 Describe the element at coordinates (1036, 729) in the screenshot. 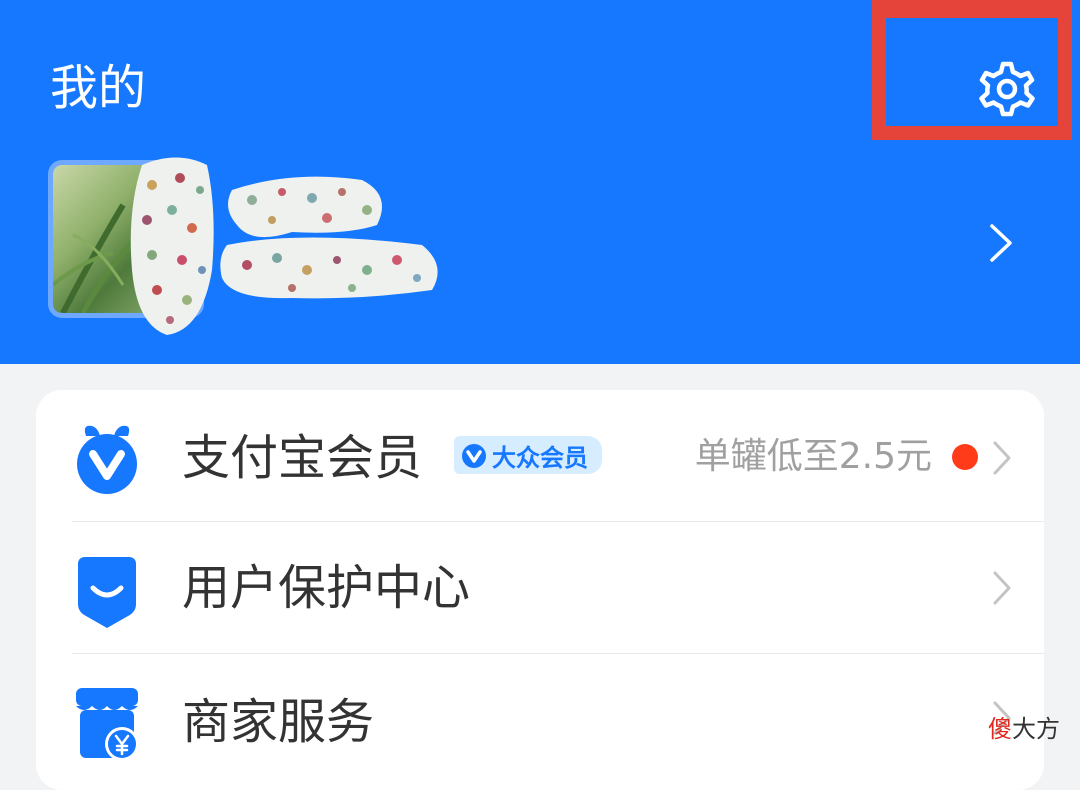

I see `watermark-text: 大方` at that location.